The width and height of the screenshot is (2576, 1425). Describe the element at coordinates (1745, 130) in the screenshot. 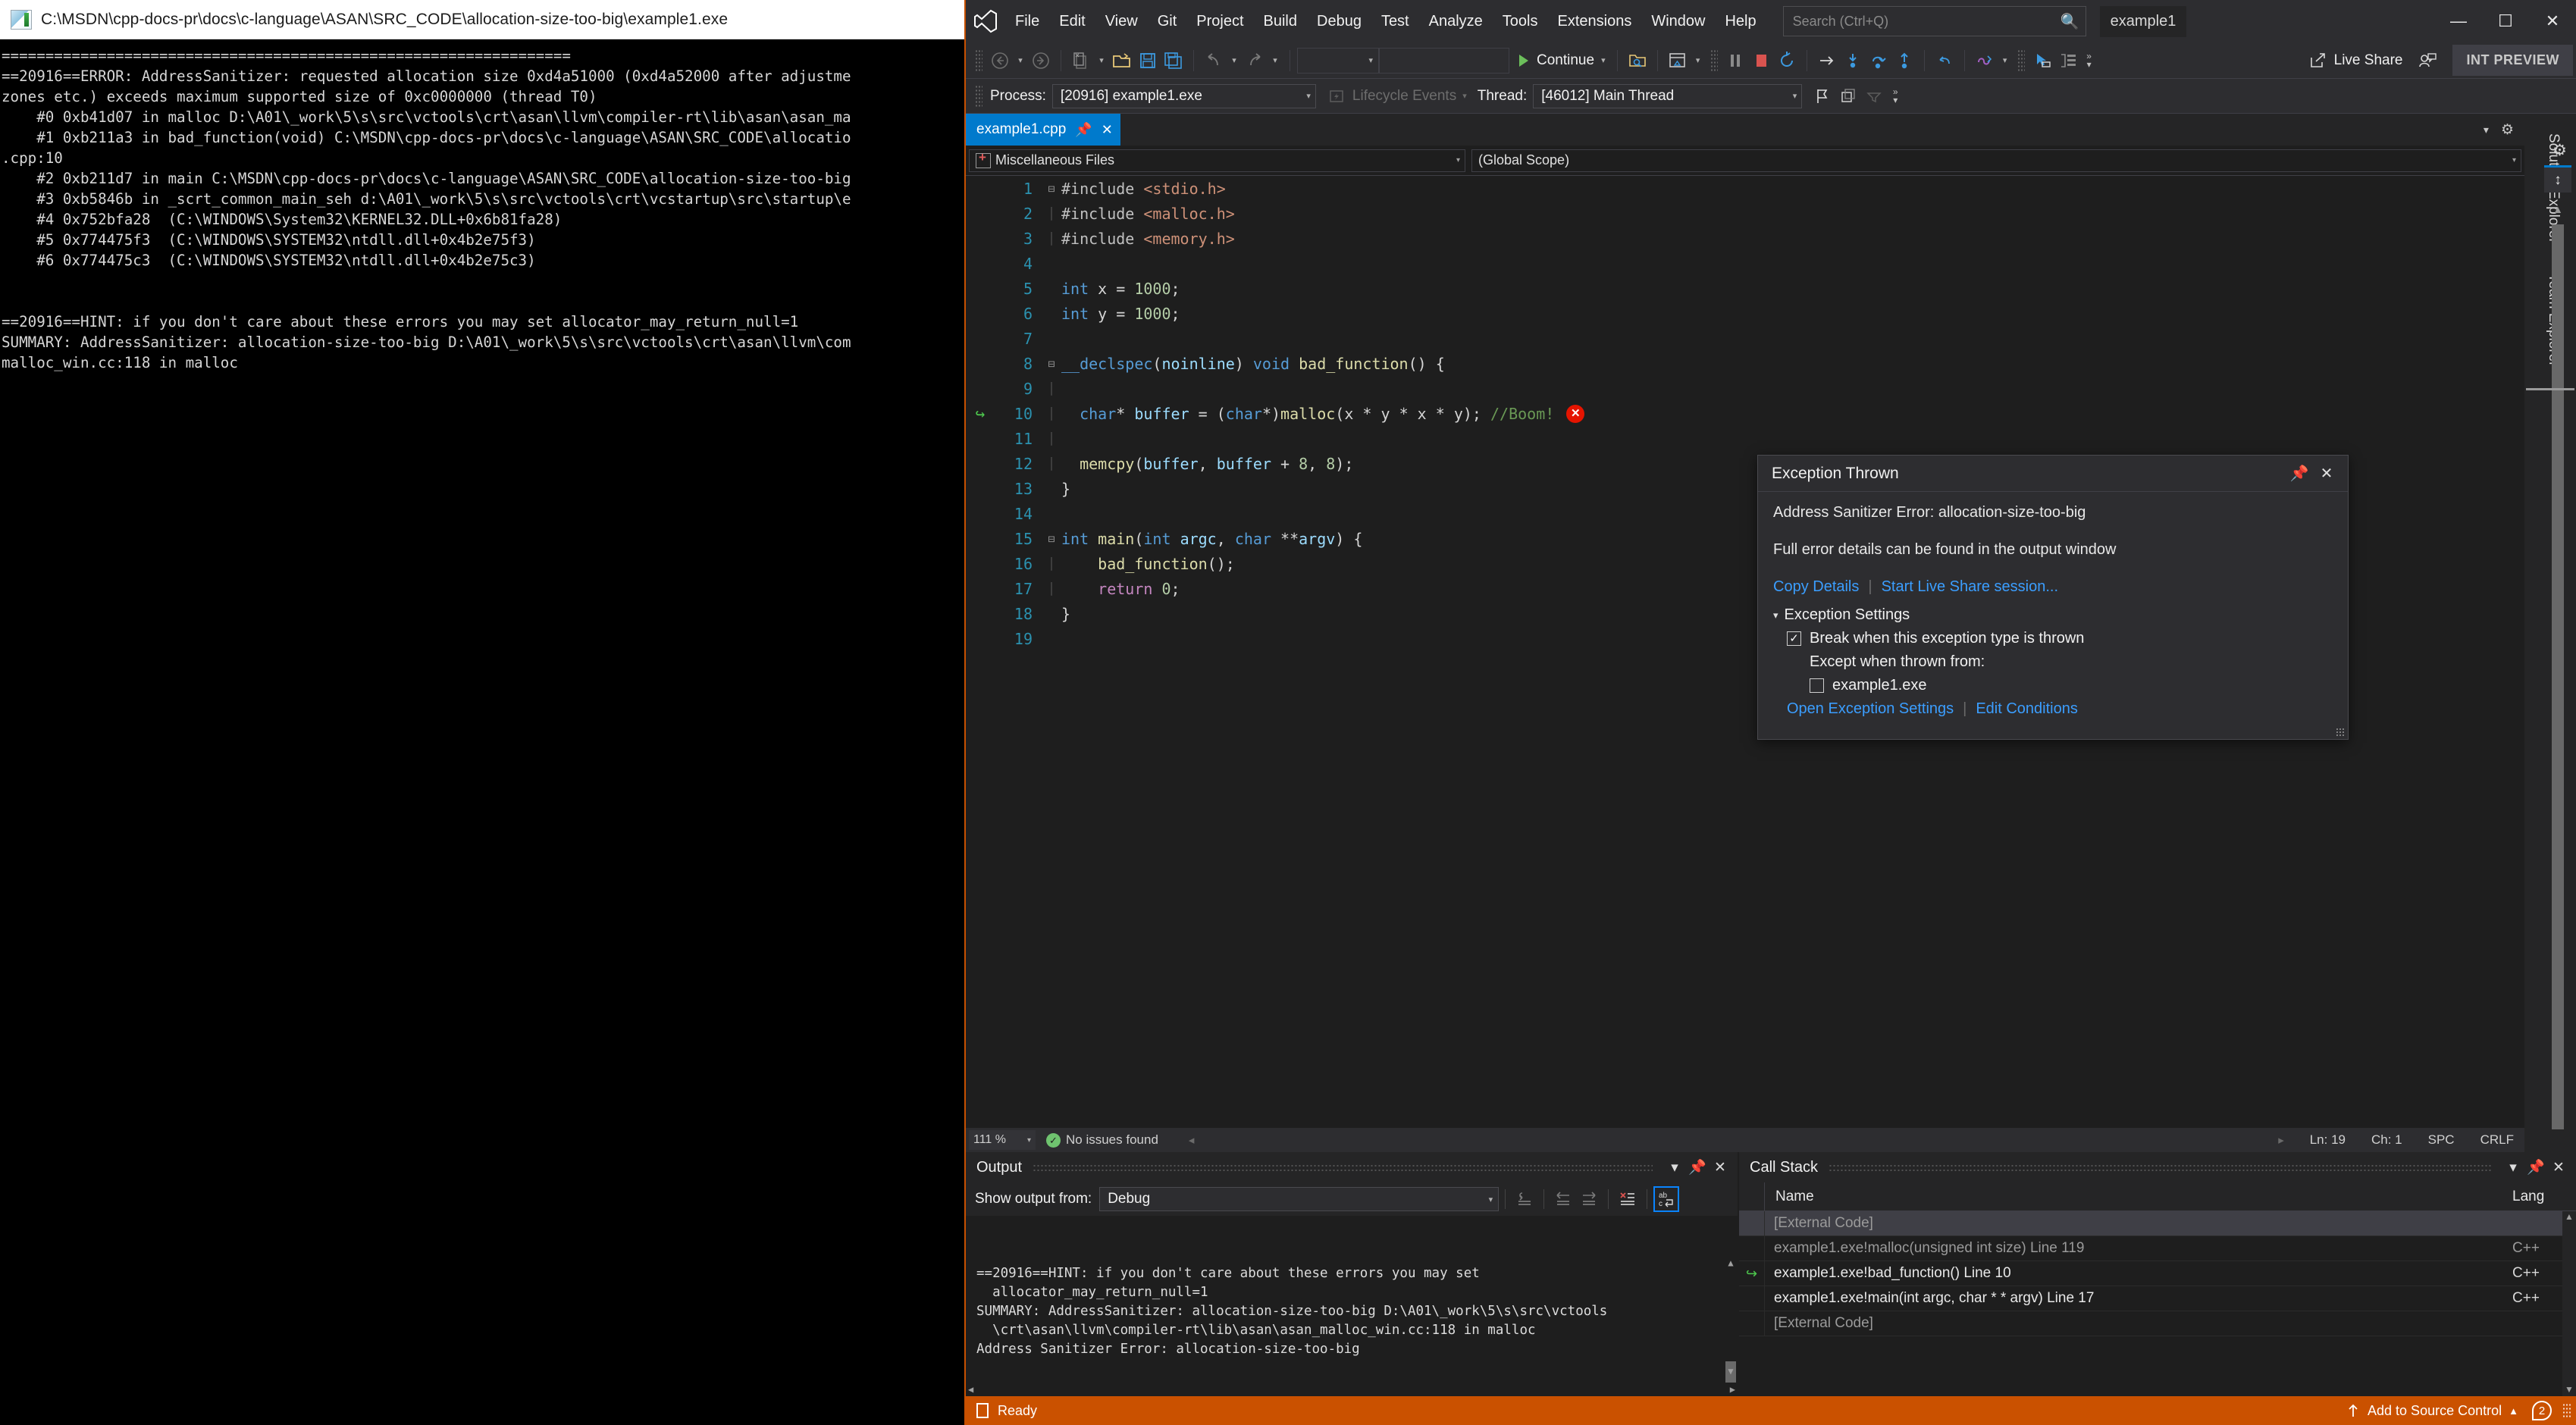

I see `editor-tabstrip: example1.cpp 📌 ✕ ▾ ⚙` at that location.